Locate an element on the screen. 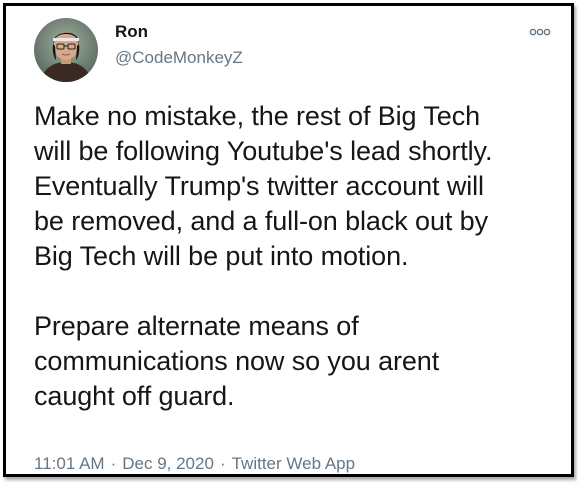  avatar is located at coordinates (66, 50).